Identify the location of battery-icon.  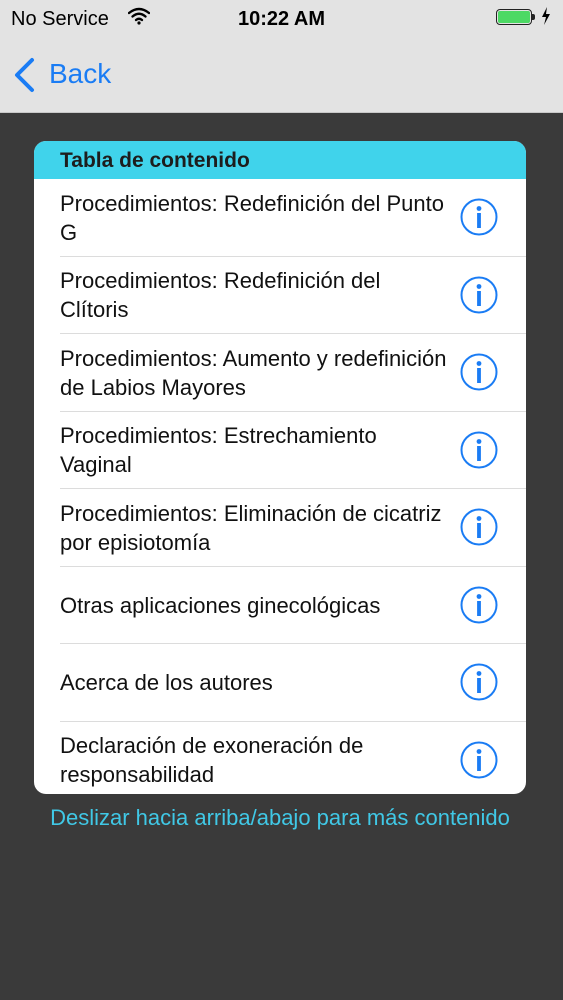
(517, 18).